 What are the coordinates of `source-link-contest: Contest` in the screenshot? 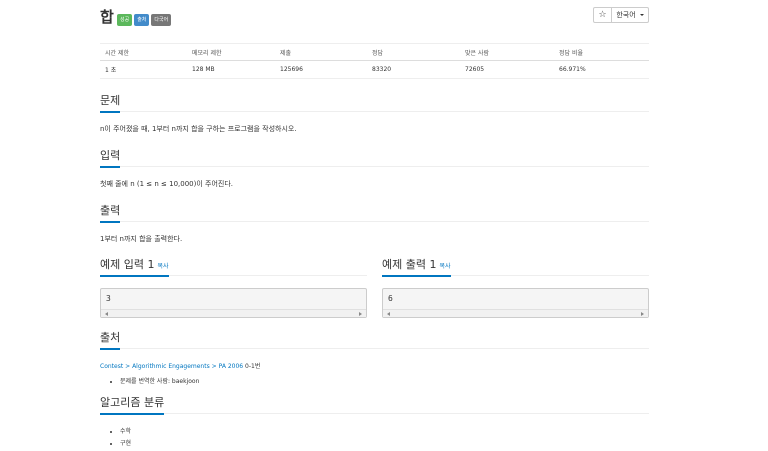 It's located at (111, 366).